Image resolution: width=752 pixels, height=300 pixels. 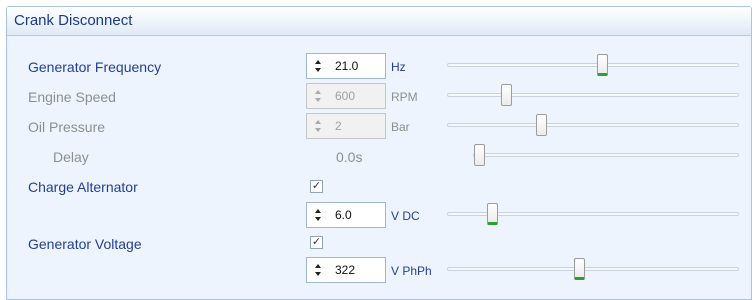 I want to click on charge-alternator-unit: V DC, so click(x=405, y=216).